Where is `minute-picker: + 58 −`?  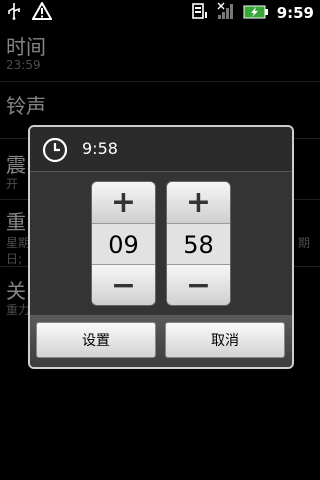 minute-picker: + 58 − is located at coordinates (198, 243).